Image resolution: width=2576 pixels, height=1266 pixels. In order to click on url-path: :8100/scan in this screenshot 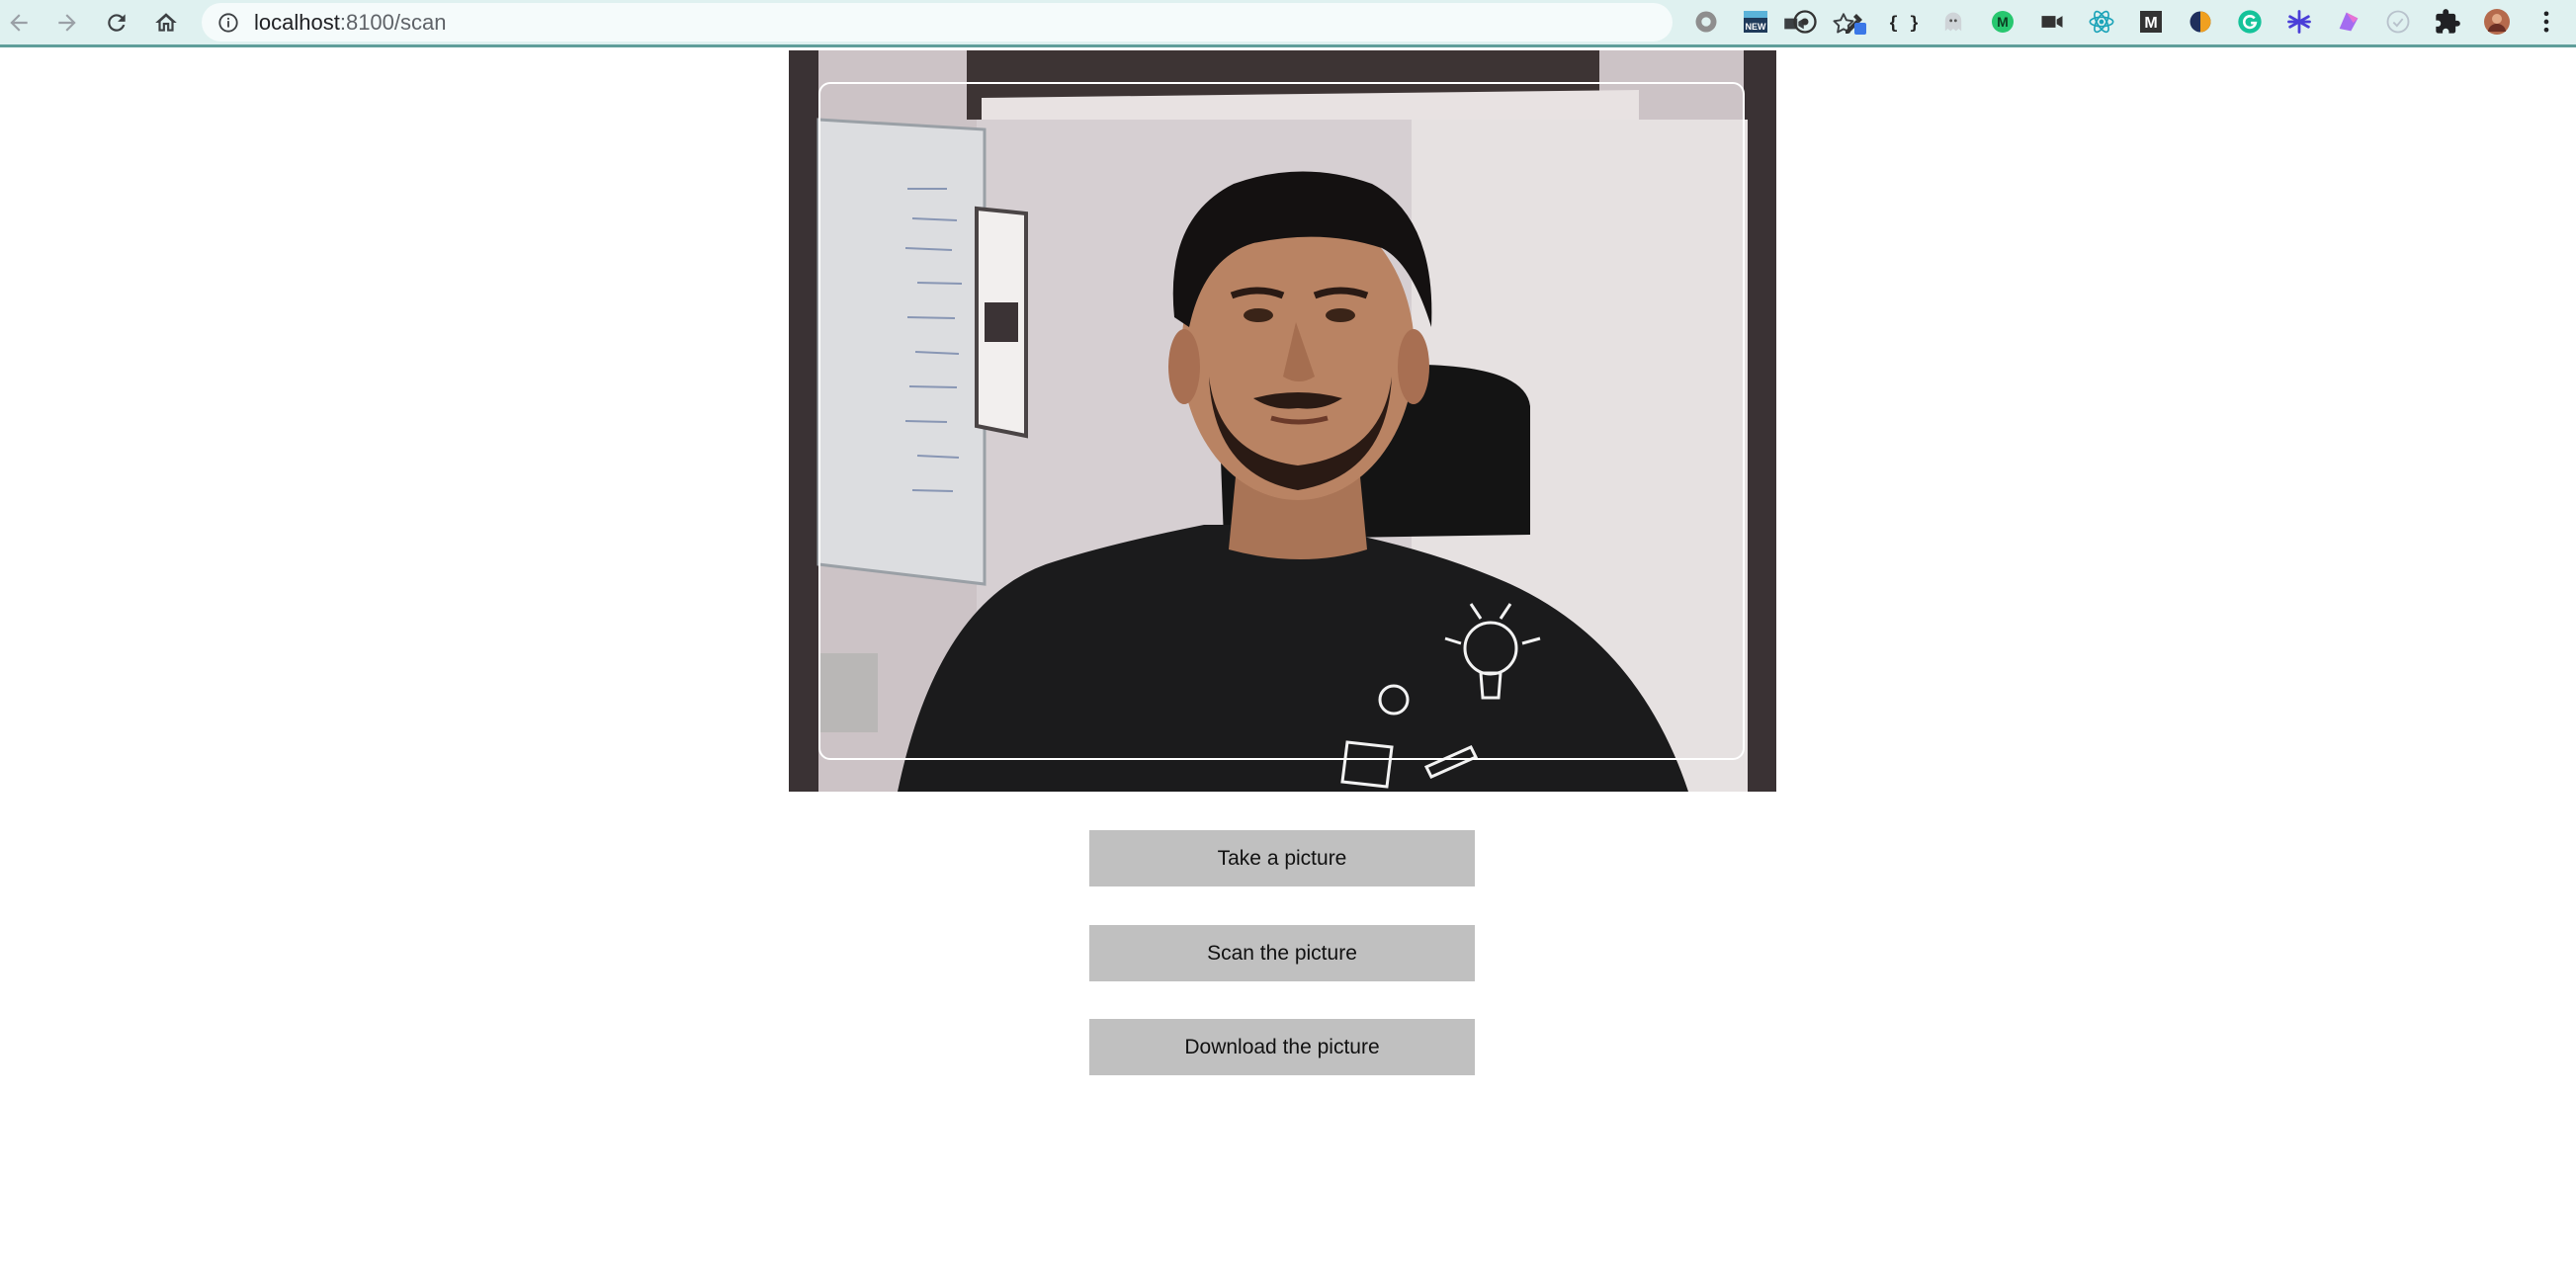, I will do `click(393, 22)`.